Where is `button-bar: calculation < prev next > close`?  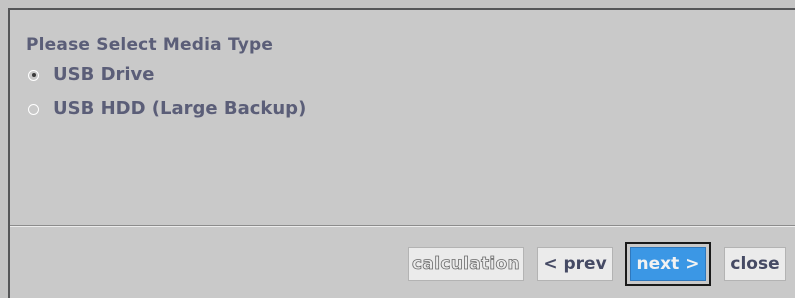
button-bar: calculation < prev next > close is located at coordinates (597, 264).